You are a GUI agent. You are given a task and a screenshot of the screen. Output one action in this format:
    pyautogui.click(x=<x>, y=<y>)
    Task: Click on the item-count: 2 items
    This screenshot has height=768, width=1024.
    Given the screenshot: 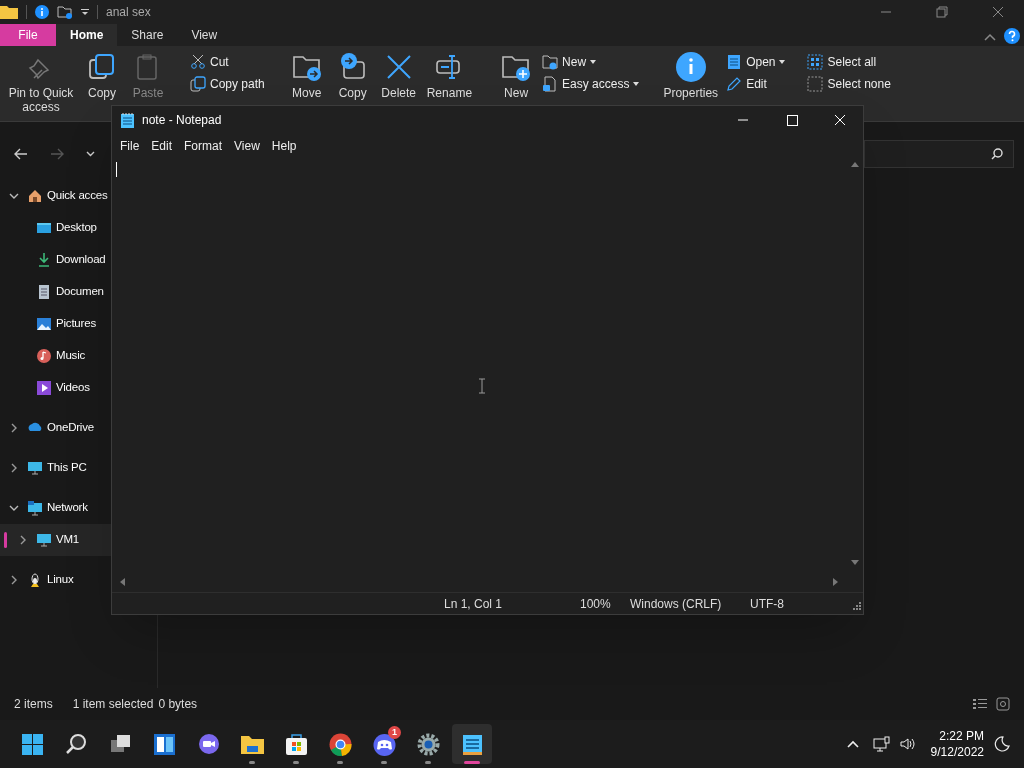 What is the action you would take?
    pyautogui.click(x=33, y=704)
    